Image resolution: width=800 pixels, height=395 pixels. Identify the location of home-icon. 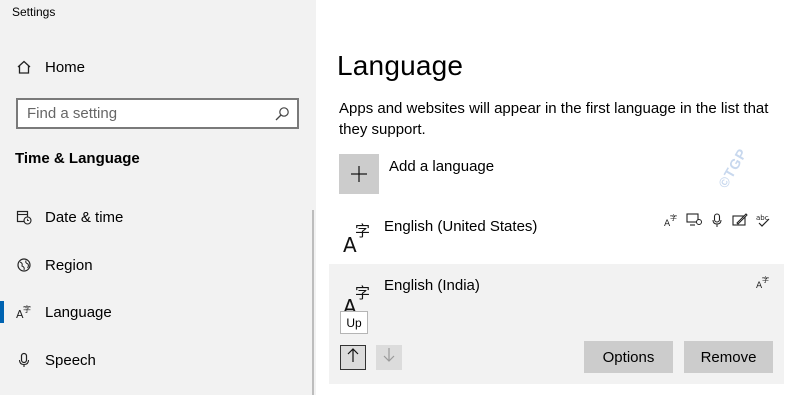
(24, 67).